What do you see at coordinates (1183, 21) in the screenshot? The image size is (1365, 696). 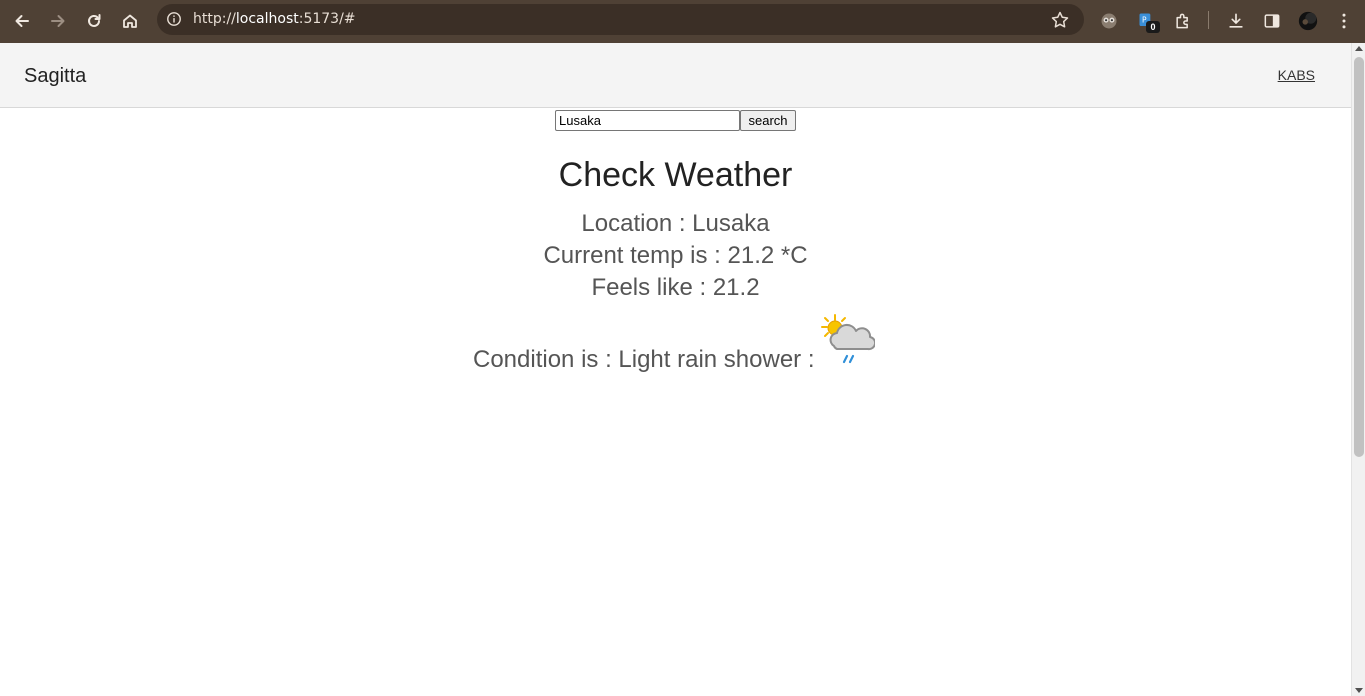 I see `extensions-puzzle-icon` at bounding box center [1183, 21].